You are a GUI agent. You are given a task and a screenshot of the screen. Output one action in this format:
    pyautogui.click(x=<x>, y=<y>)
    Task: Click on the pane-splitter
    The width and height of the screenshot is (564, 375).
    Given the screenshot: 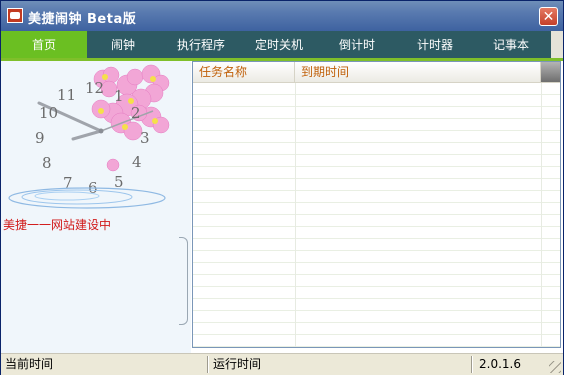 What is the action you would take?
    pyautogui.click(x=183, y=281)
    